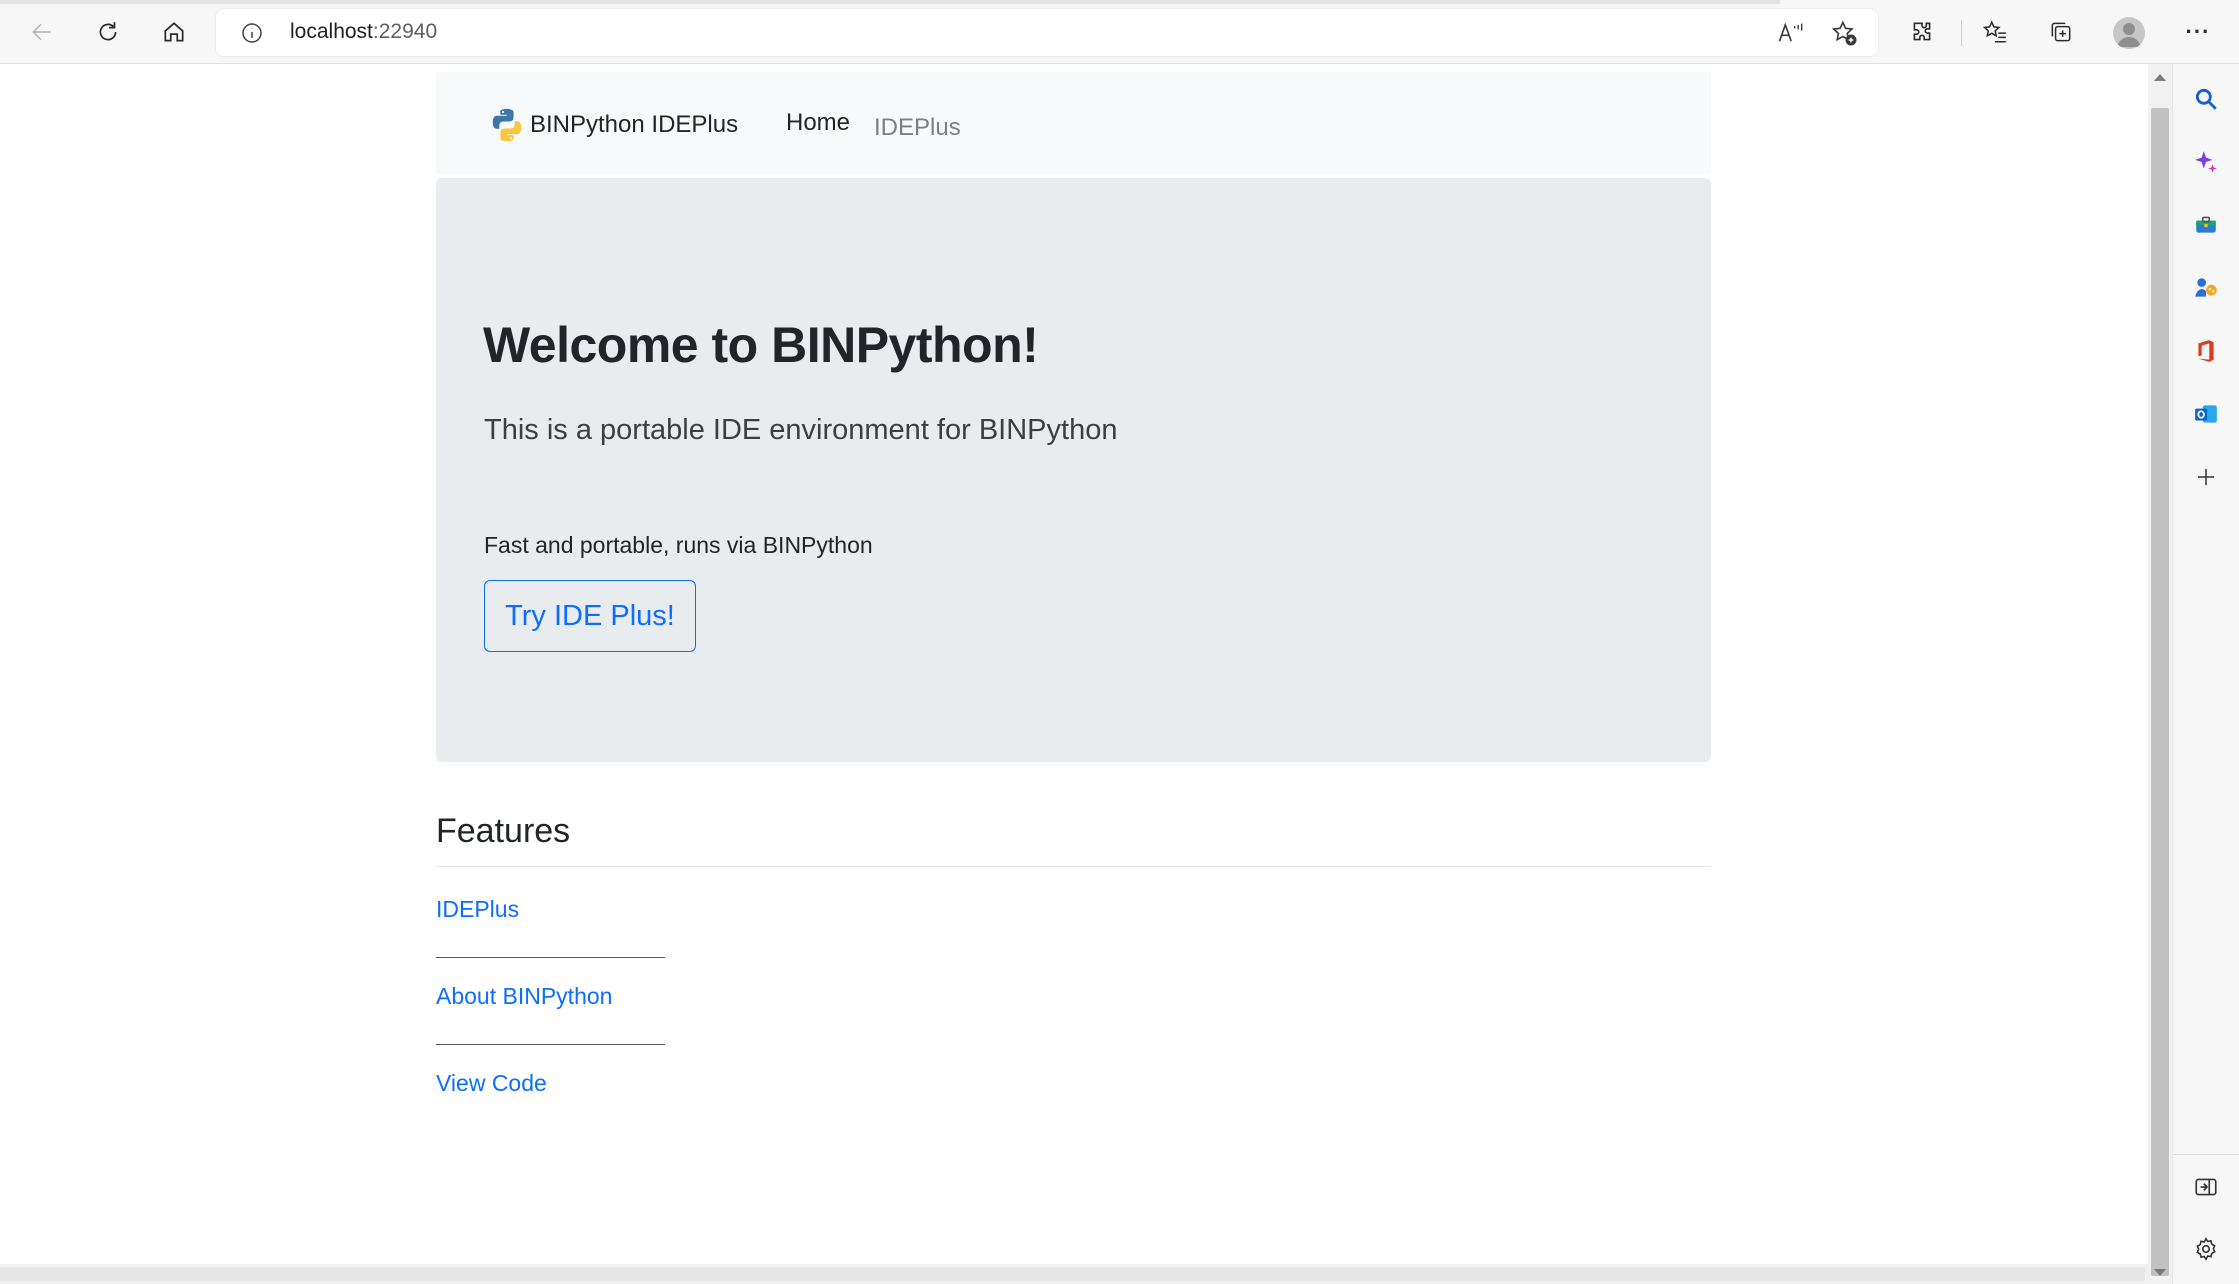 The image size is (2239, 1284). I want to click on feature-link-ideplus: IDEPlus, so click(477, 909).